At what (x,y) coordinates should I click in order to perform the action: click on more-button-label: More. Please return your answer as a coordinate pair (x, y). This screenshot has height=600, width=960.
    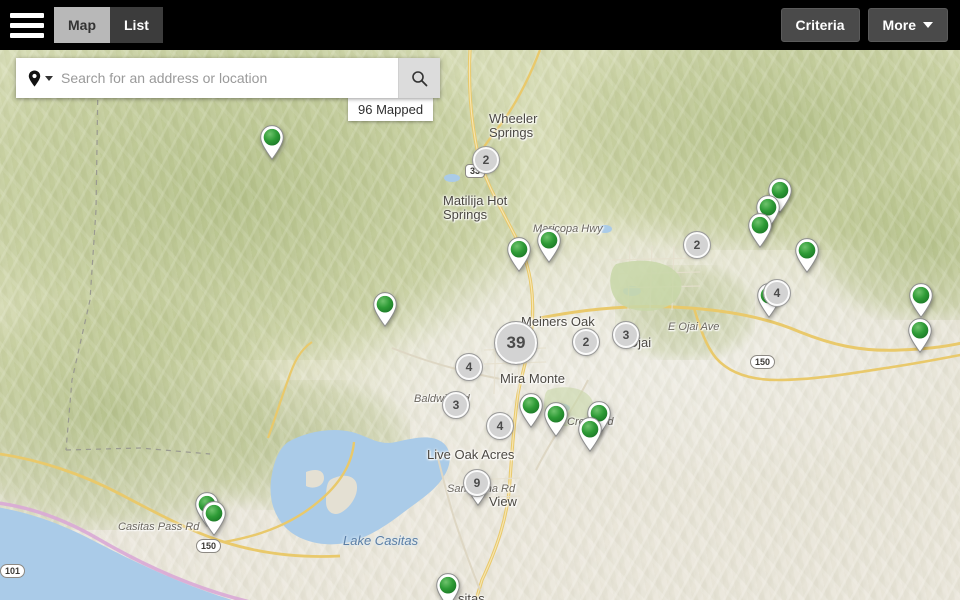
    Looking at the image, I should click on (899, 25).